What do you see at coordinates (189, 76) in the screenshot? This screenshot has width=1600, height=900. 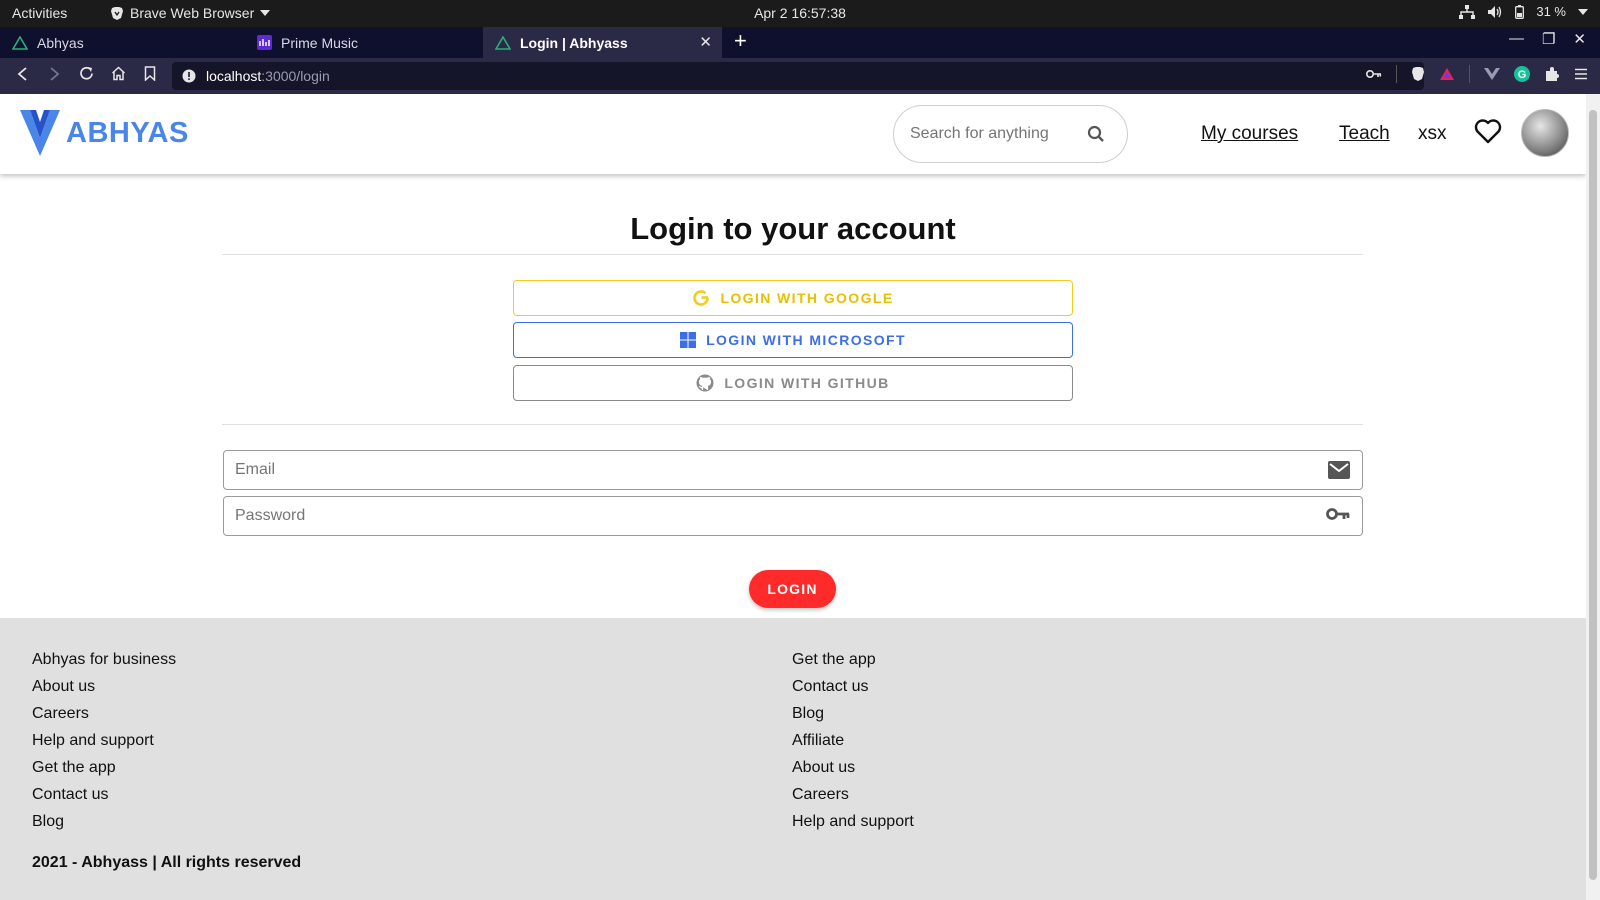 I see `site-info-icon` at bounding box center [189, 76].